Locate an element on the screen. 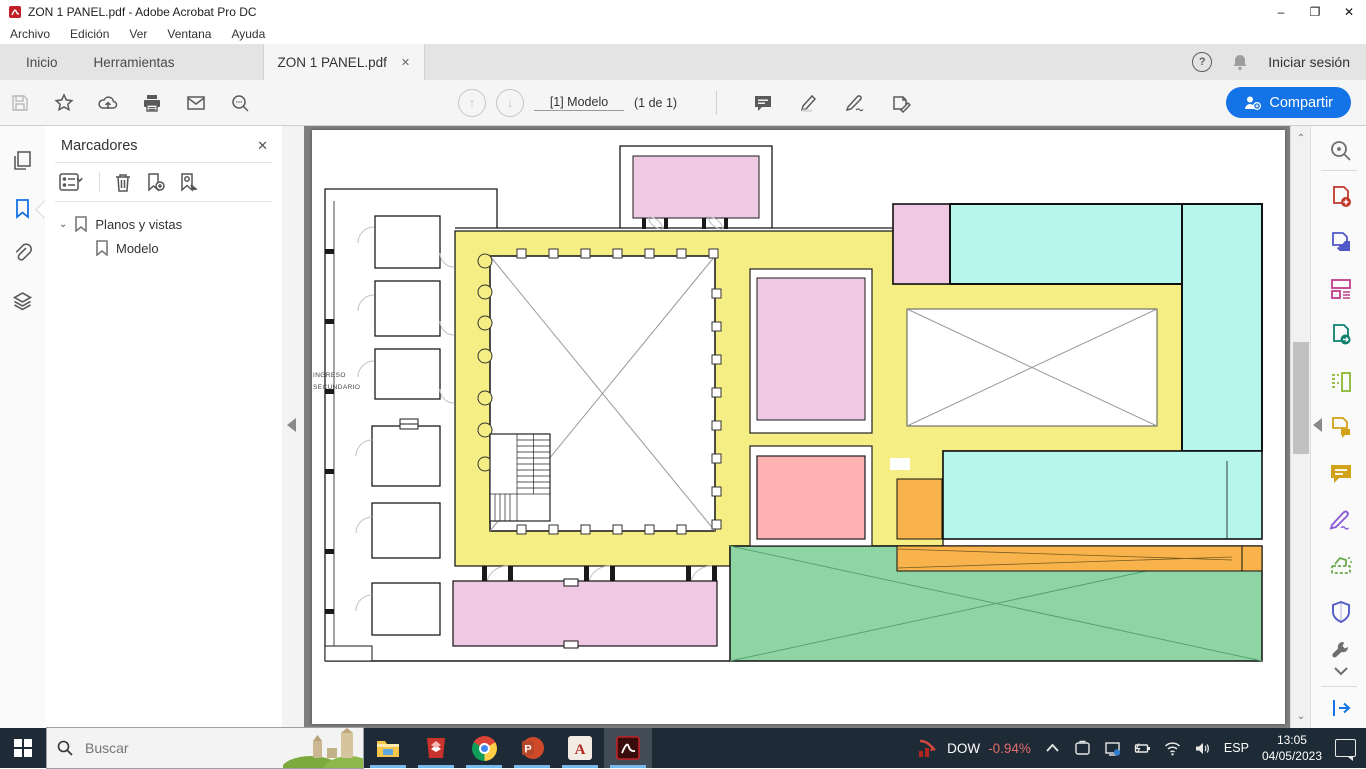  find-icon is located at coordinates (240, 103).